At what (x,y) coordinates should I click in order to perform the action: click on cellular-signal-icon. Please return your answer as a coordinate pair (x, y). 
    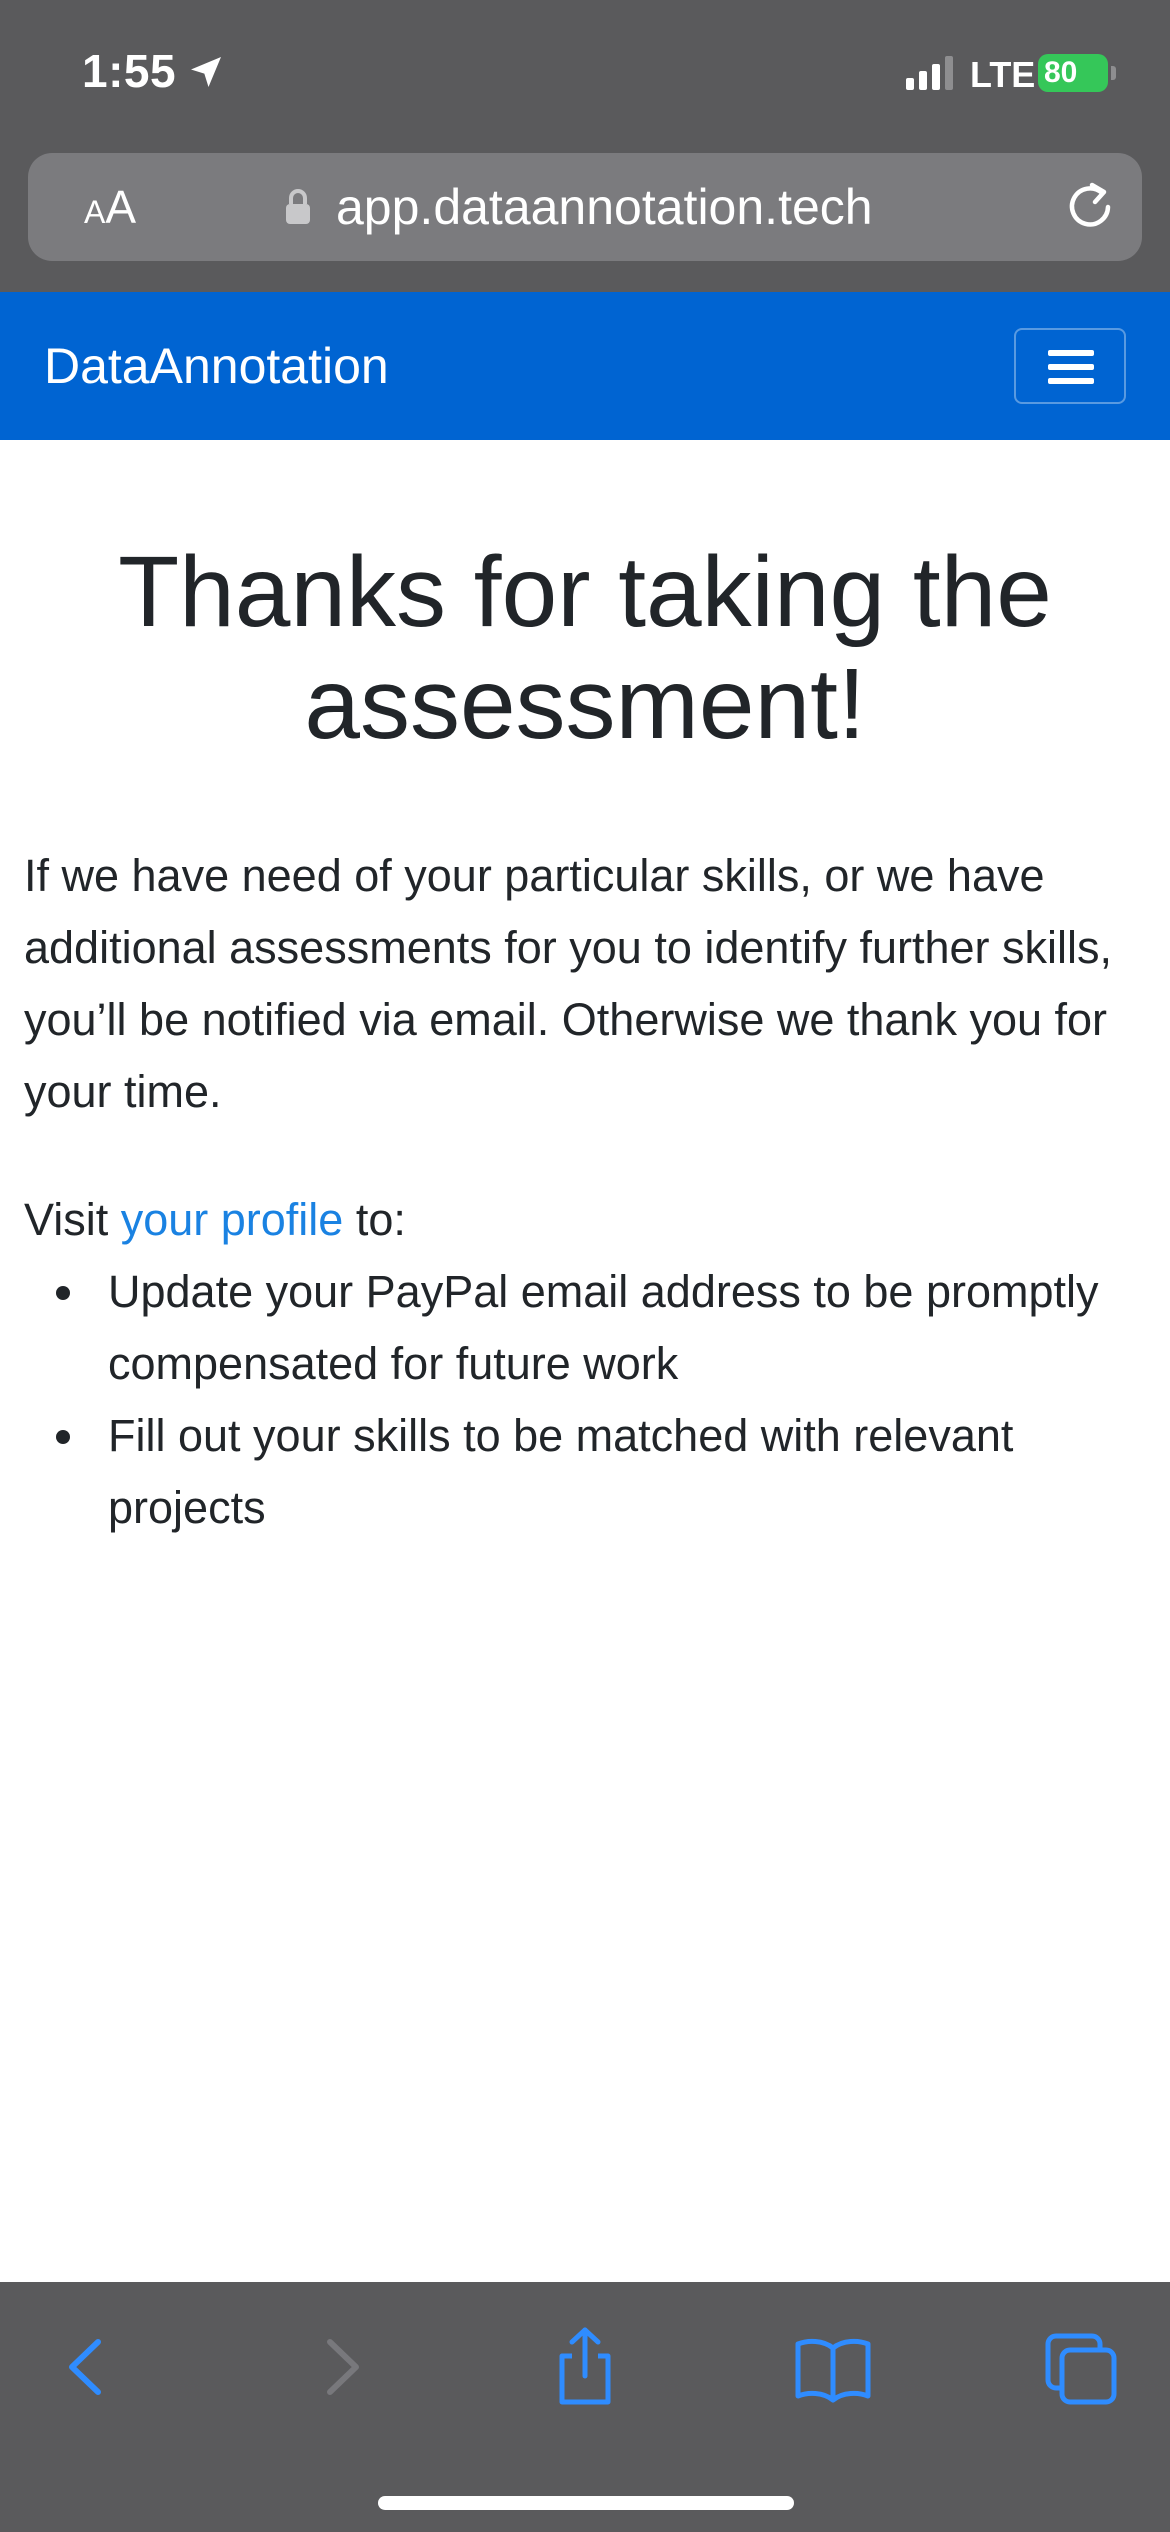
    Looking at the image, I should click on (929, 73).